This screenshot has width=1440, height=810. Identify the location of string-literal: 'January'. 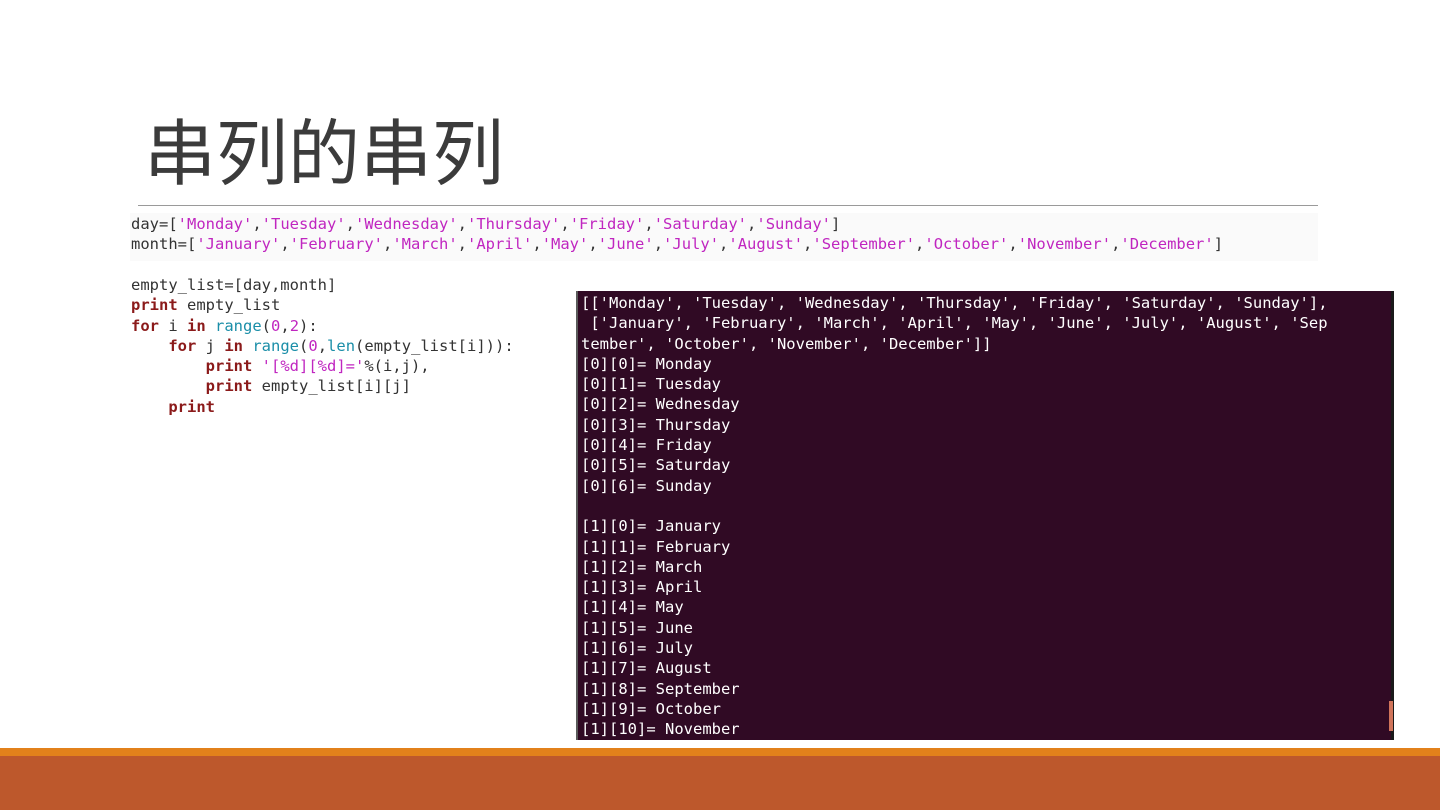
(238, 244).